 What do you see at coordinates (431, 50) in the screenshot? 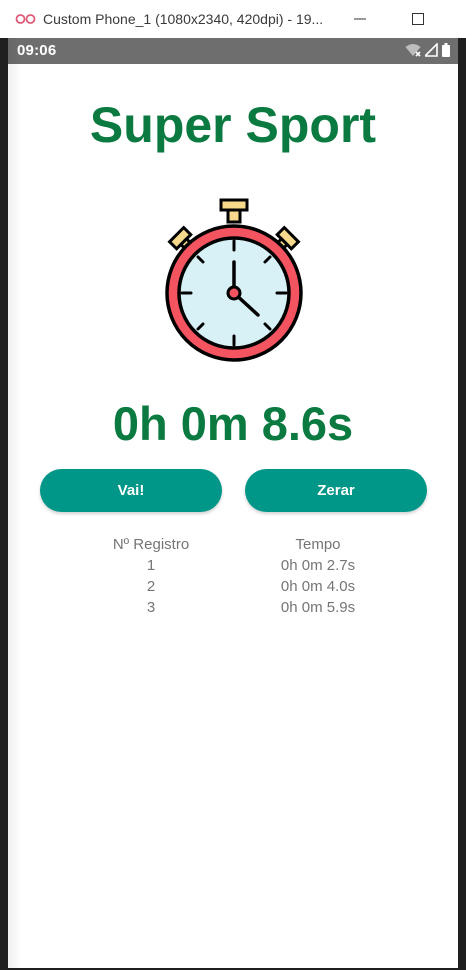
I see `signal-icon` at bounding box center [431, 50].